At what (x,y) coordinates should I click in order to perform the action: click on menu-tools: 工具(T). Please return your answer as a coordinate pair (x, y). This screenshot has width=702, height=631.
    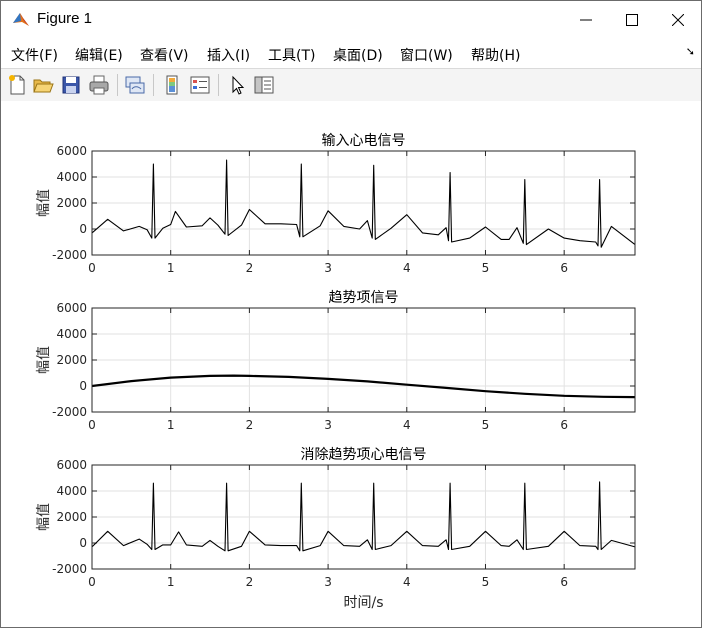
    Looking at the image, I should click on (291, 55).